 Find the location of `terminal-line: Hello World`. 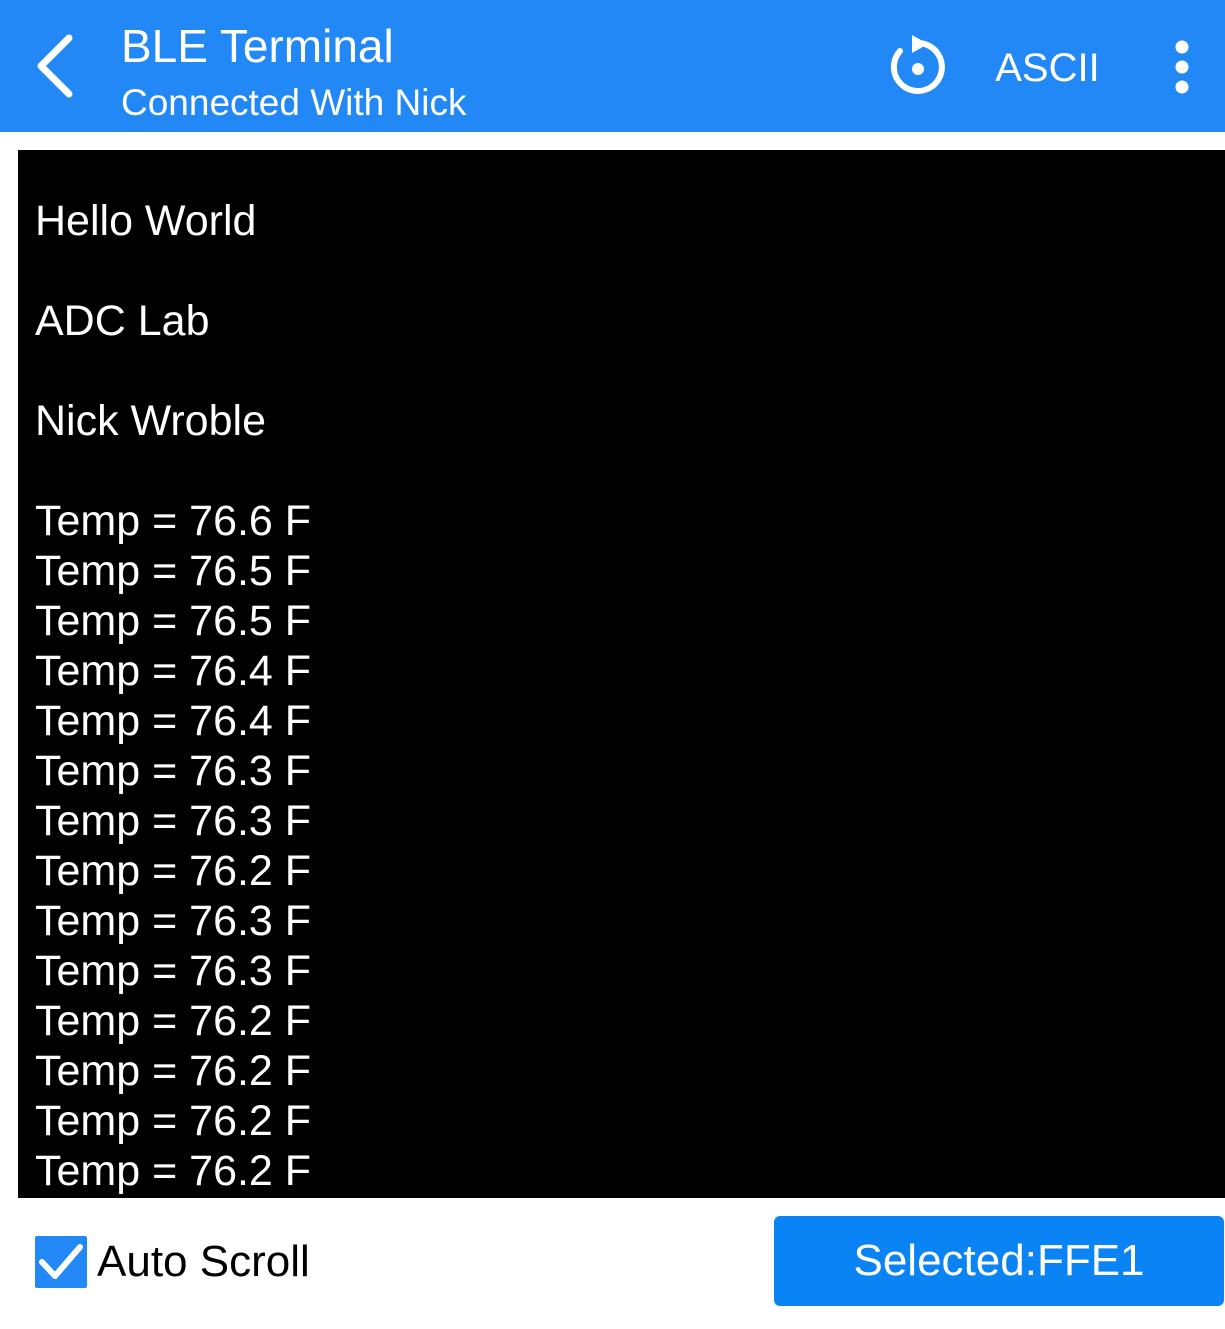

terminal-line: Hello World is located at coordinates (146, 221).